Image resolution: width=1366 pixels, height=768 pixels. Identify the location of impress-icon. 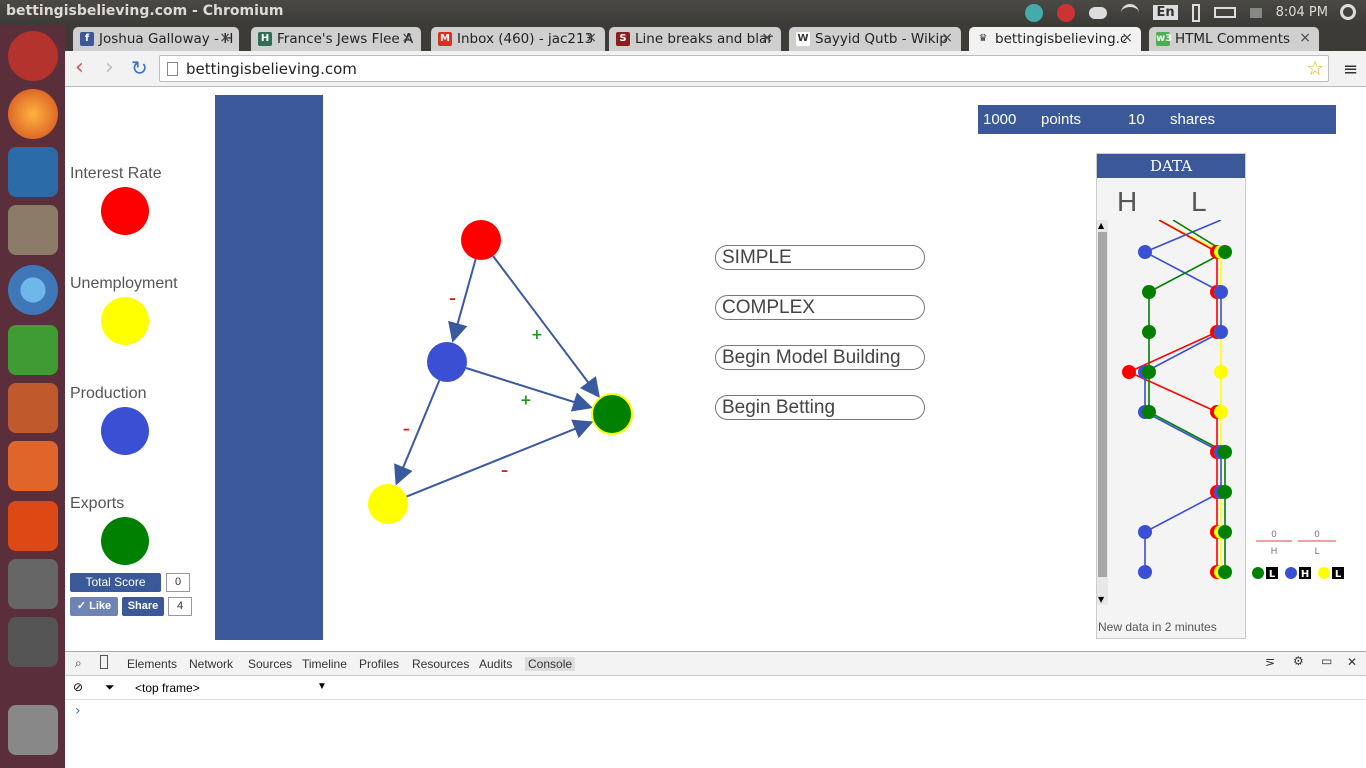
(33, 408).